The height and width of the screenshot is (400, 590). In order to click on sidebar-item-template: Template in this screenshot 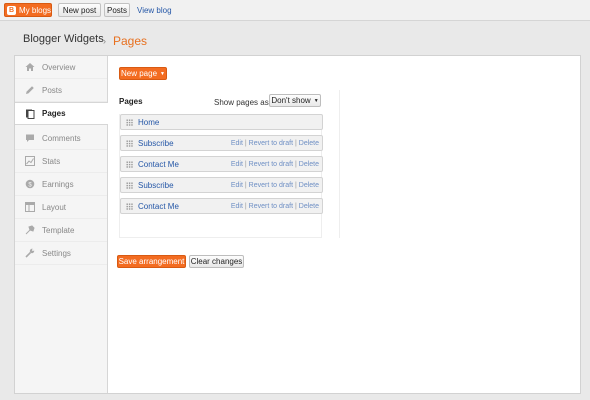, I will do `click(61, 230)`.